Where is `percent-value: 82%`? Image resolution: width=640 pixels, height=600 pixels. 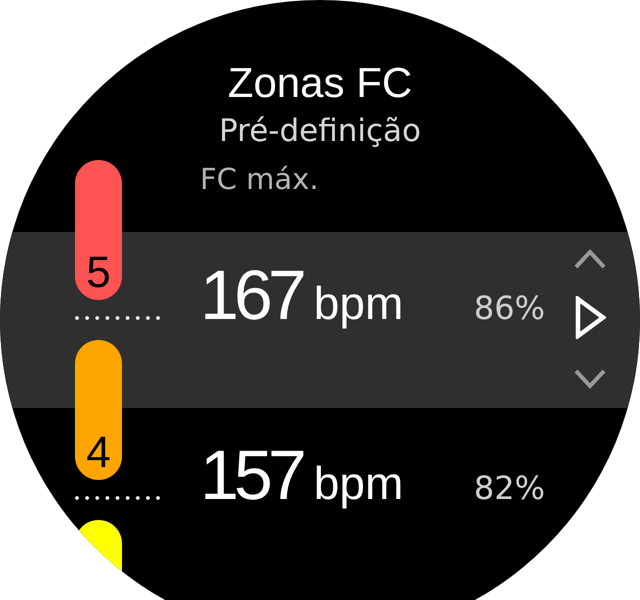
percent-value: 82% is located at coordinates (509, 488).